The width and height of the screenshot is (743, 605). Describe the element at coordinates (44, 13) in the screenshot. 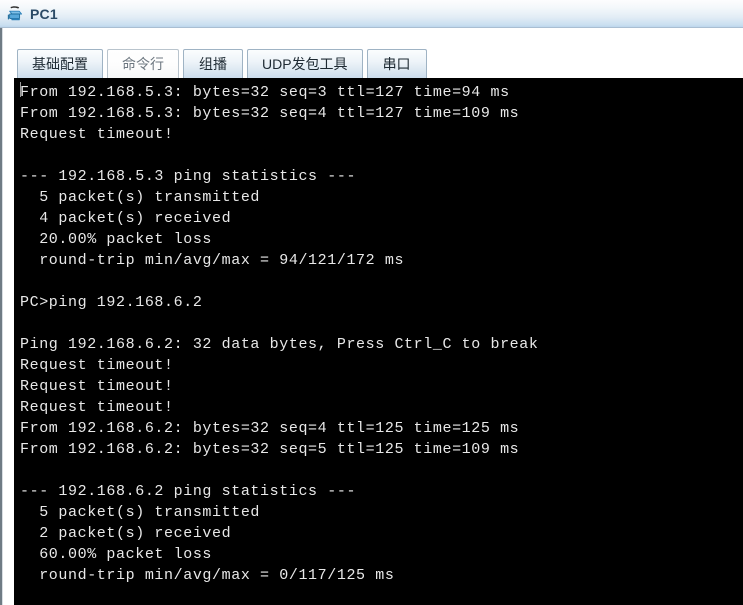

I see `window-title: PC1` at that location.